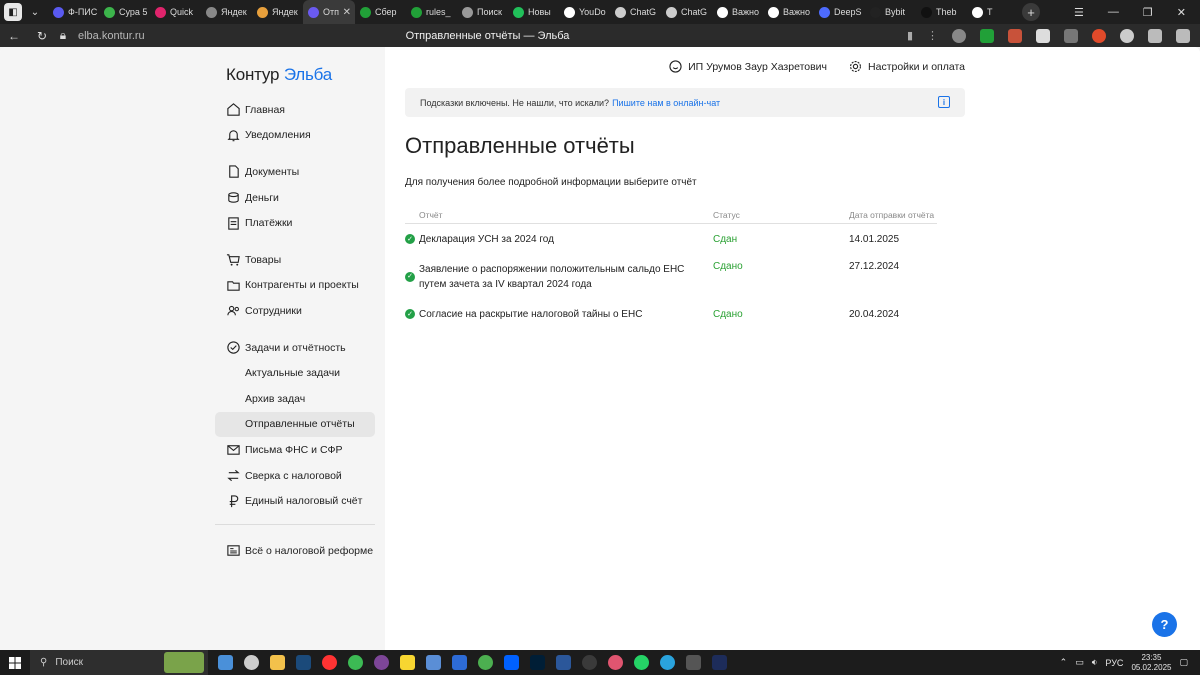 This screenshot has width=1200, height=675. What do you see at coordinates (1148, 12) in the screenshot?
I see `restore-button: ❐` at bounding box center [1148, 12].